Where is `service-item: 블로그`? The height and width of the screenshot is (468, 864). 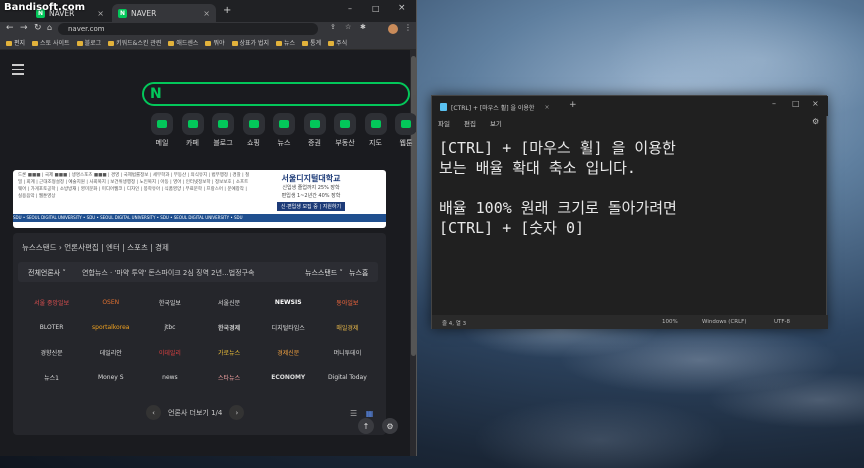 service-item: 블로그 is located at coordinates (223, 130).